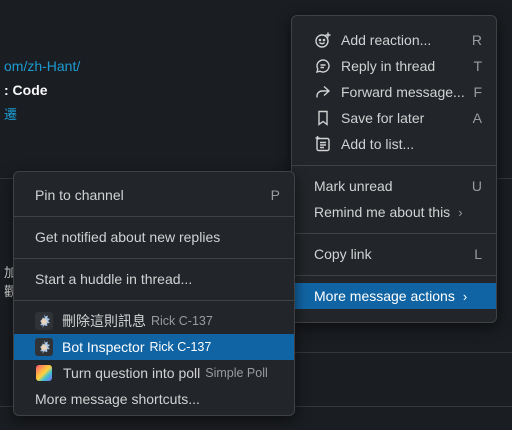  I want to click on reply-in-thread-label: Reply in thread, so click(388, 66).